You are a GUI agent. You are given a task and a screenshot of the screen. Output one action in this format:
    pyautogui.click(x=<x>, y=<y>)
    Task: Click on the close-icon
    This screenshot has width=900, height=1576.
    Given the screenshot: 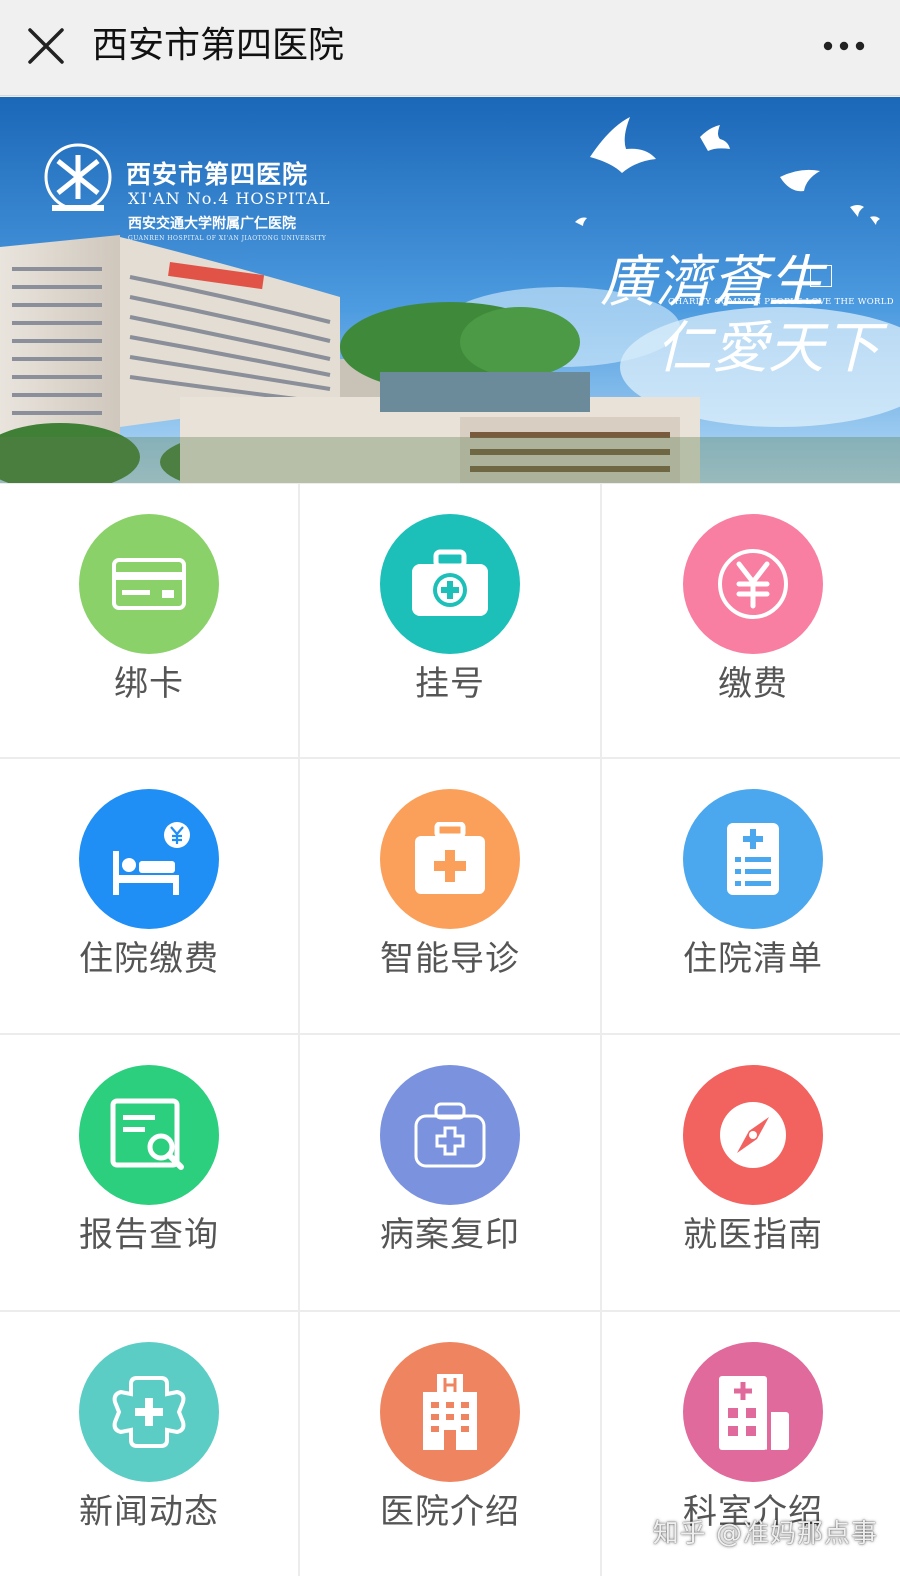 What is the action you would take?
    pyautogui.click(x=46, y=46)
    